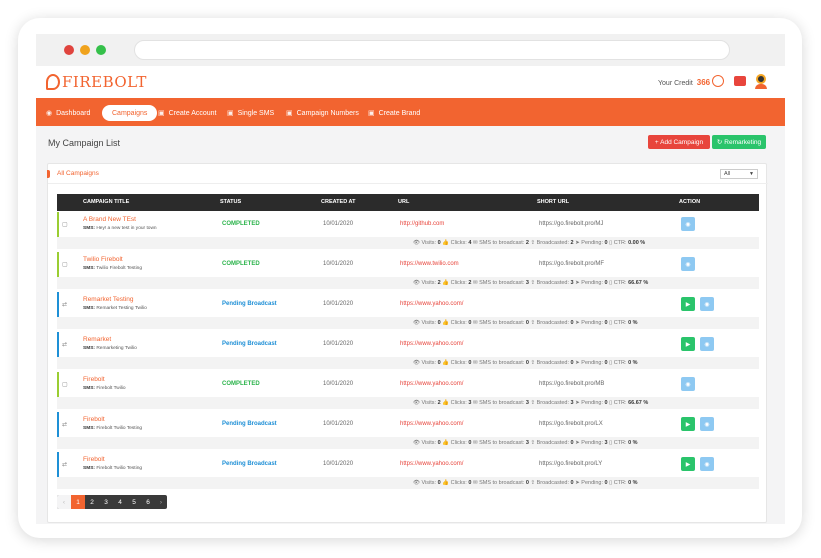 The width and height of the screenshot is (821, 558). I want to click on pagination-prev: ‹, so click(64, 502).